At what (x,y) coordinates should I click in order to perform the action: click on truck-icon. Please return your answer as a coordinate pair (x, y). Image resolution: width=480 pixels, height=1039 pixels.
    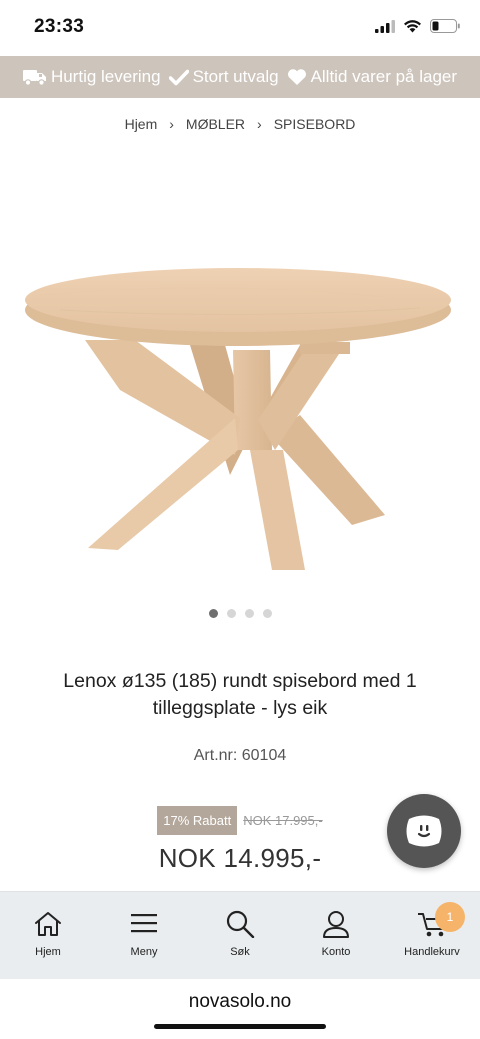
    Looking at the image, I should click on (34, 78).